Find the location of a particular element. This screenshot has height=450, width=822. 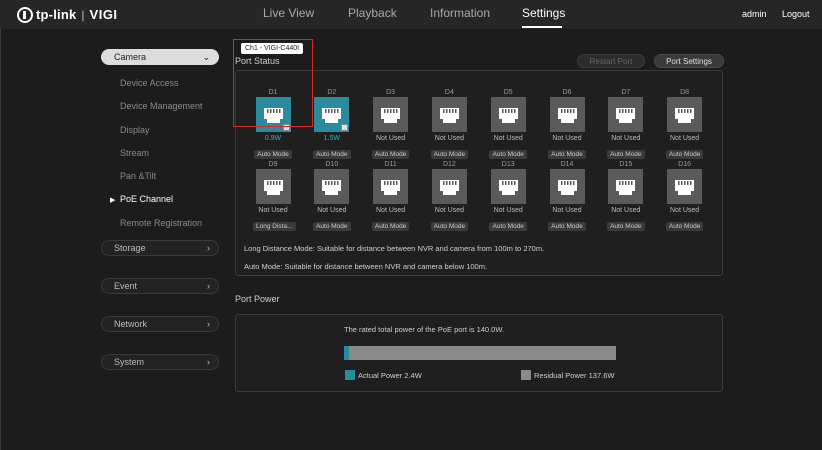

actual-power-fill is located at coordinates (346, 353).